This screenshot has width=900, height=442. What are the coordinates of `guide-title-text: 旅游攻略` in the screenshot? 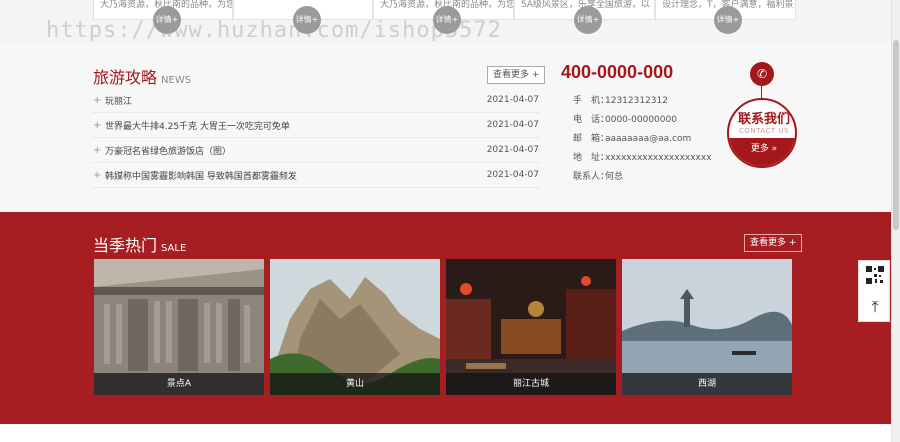 It's located at (125, 77).